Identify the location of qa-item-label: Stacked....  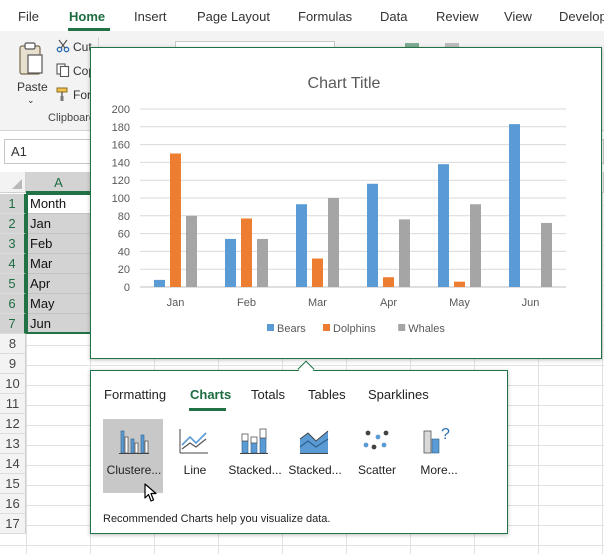
(255, 470).